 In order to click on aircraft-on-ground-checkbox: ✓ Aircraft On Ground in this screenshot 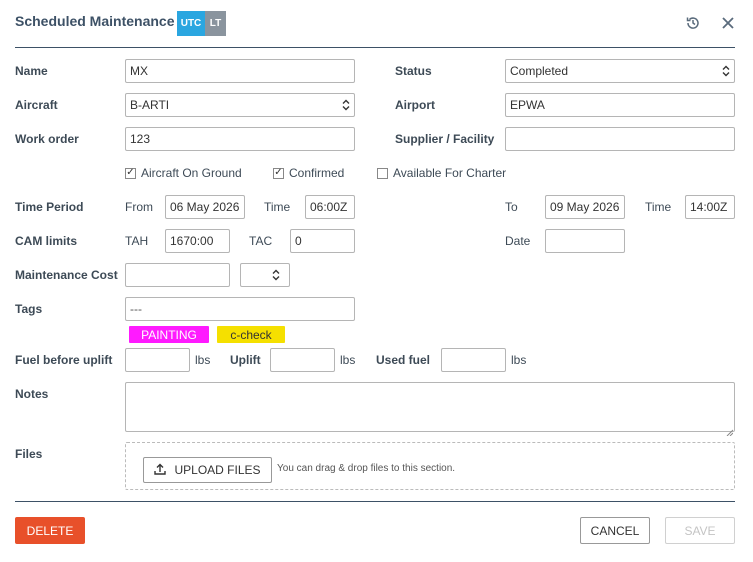, I will do `click(183, 173)`.